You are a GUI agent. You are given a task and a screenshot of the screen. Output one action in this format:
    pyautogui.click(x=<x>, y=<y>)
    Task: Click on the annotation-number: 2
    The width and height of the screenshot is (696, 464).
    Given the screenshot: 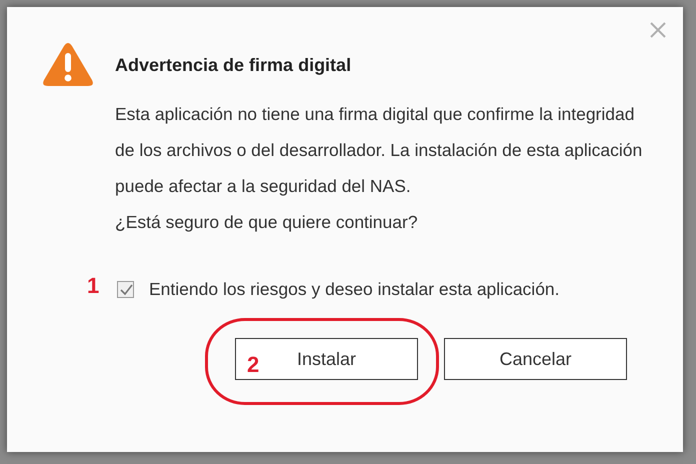 What is the action you would take?
    pyautogui.click(x=253, y=365)
    